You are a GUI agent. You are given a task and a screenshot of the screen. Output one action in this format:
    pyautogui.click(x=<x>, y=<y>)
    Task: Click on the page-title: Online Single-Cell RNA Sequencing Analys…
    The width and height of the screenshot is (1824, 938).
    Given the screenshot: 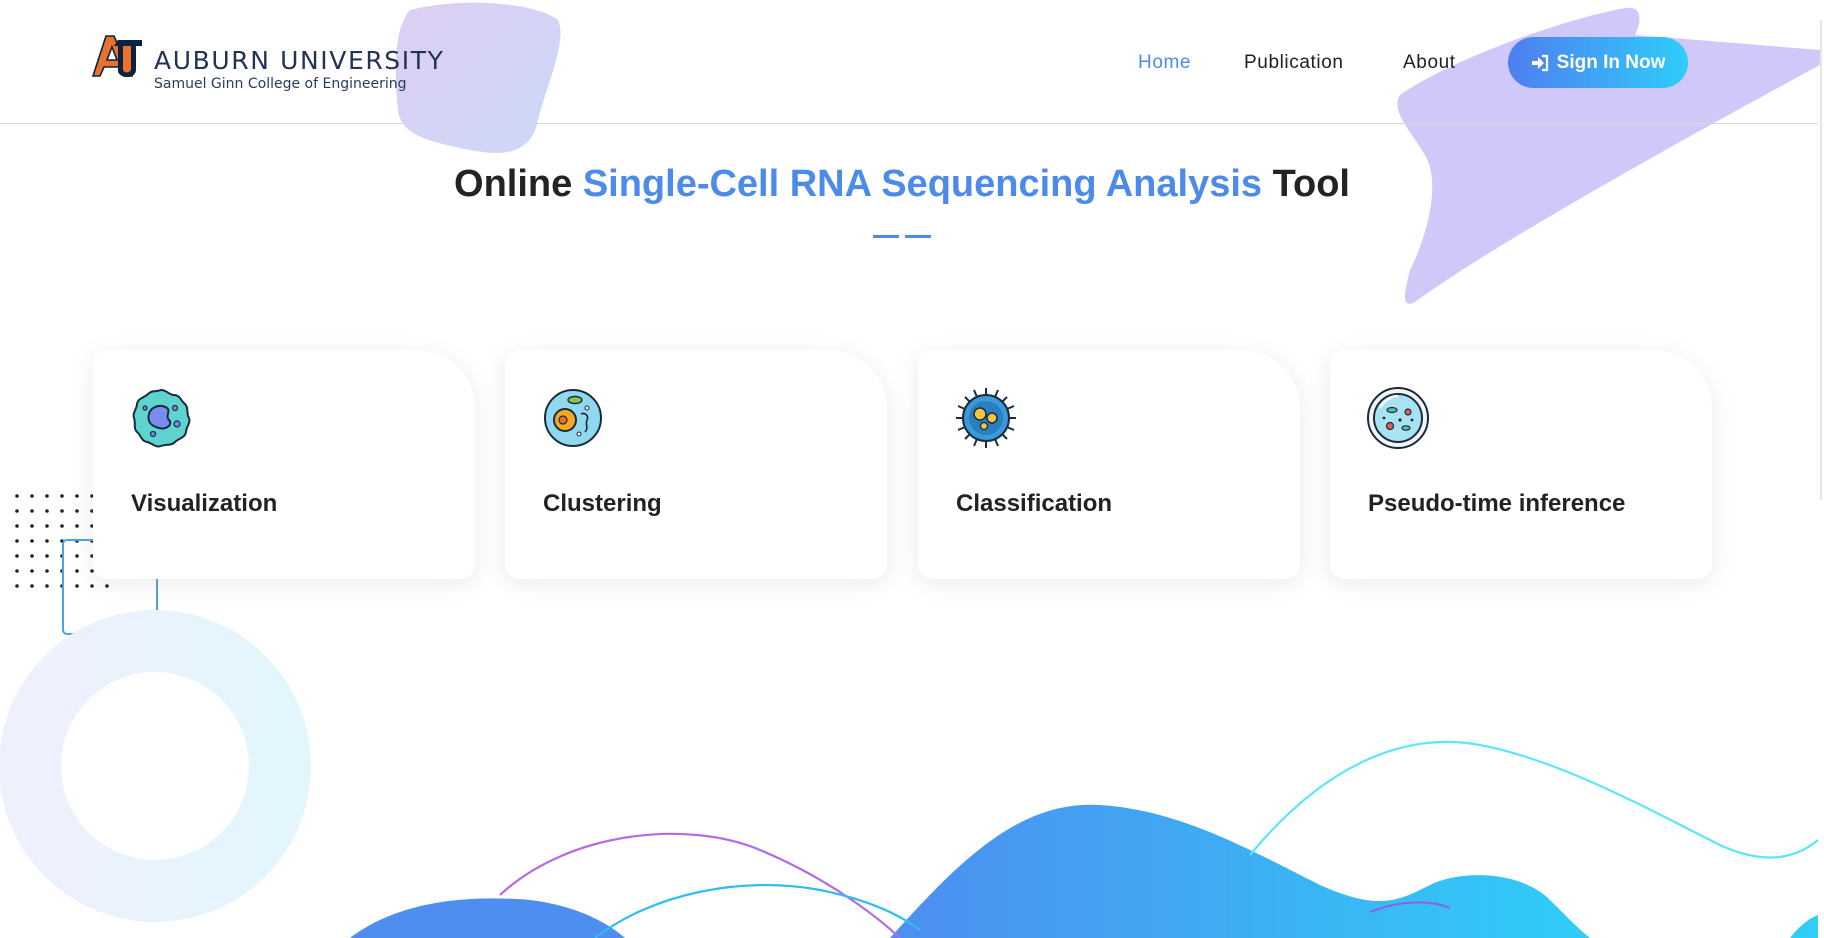 What is the action you would take?
    pyautogui.click(x=902, y=184)
    